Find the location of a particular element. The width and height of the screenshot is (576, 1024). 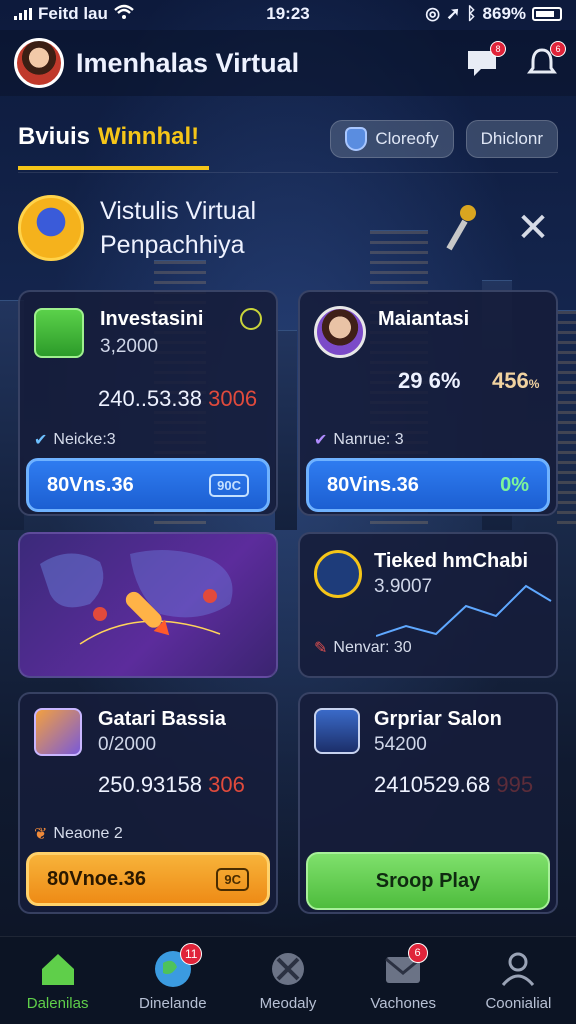

nav-item-home: Dalenilas is located at coordinates (57, 980).